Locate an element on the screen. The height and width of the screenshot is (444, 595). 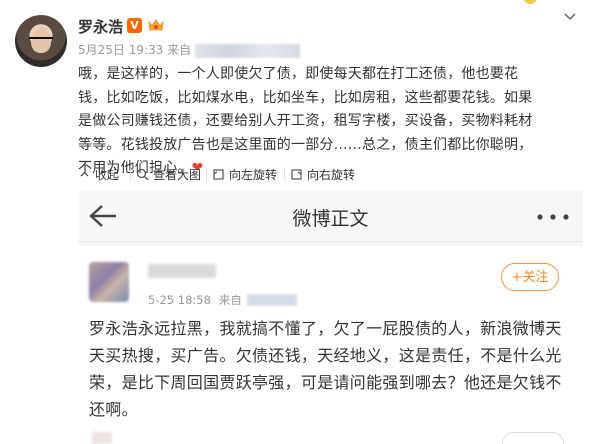
rotate-left-icon is located at coordinates (218, 174).